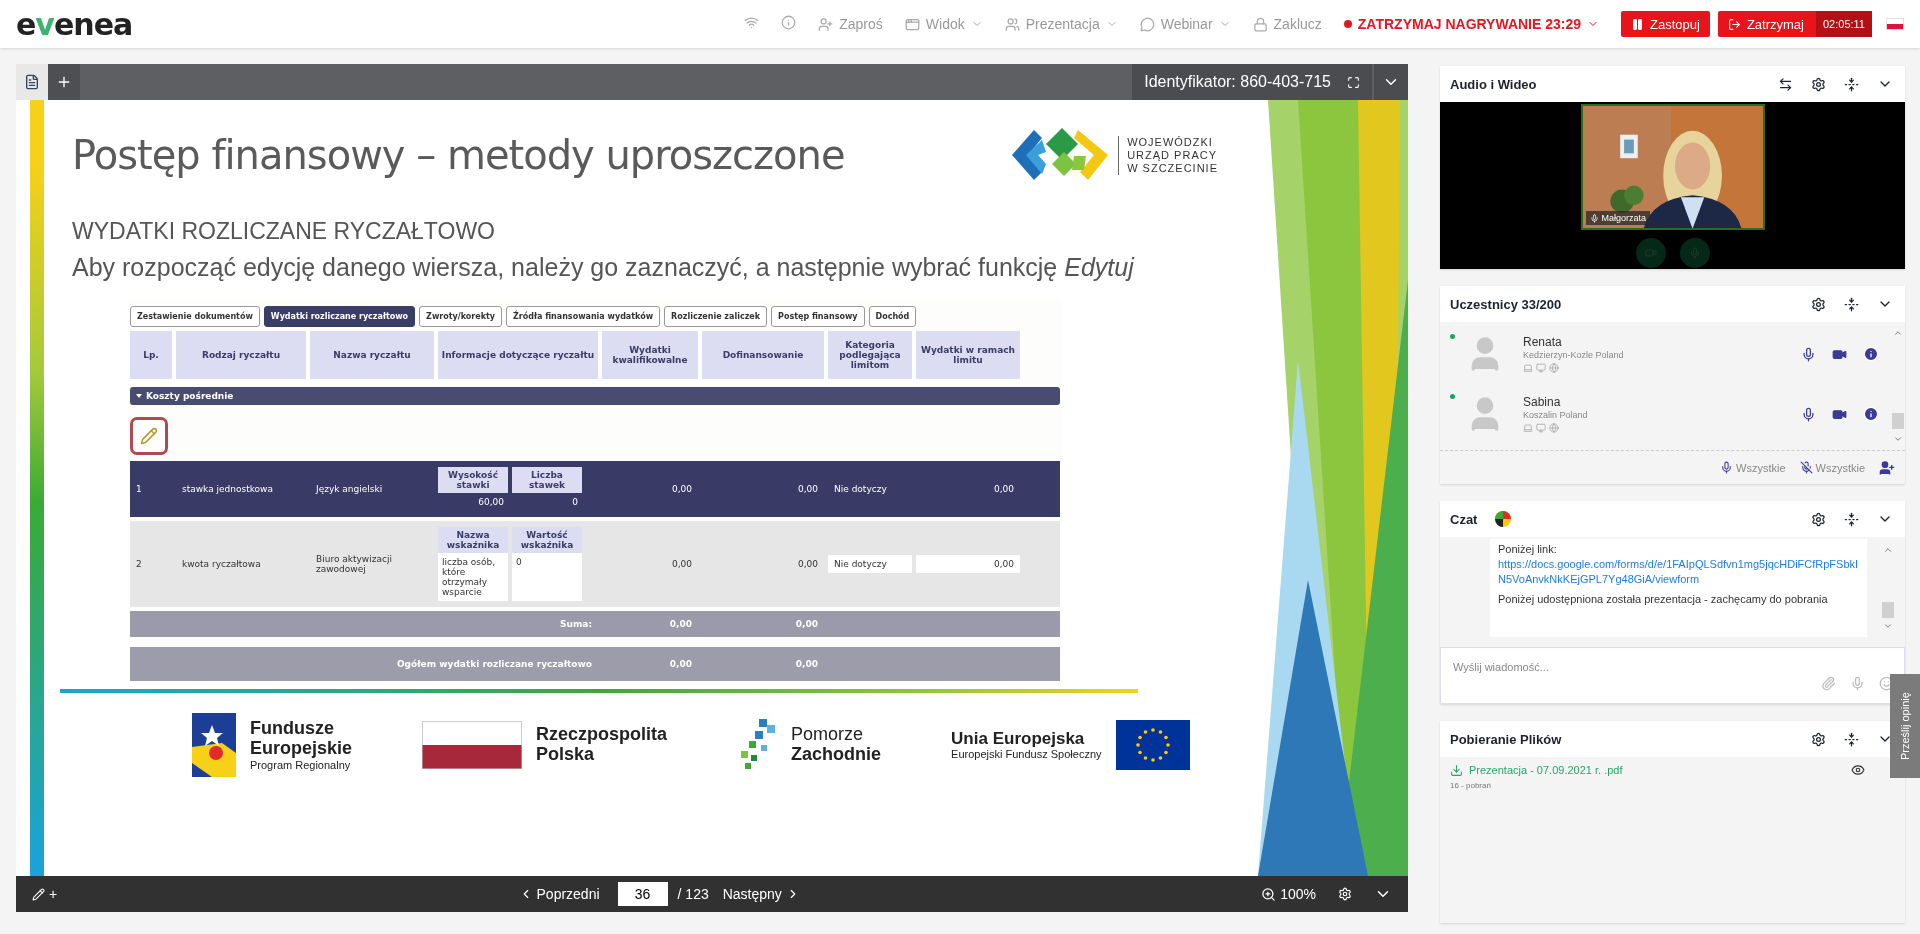  I want to click on eye-icon, so click(1858, 770).